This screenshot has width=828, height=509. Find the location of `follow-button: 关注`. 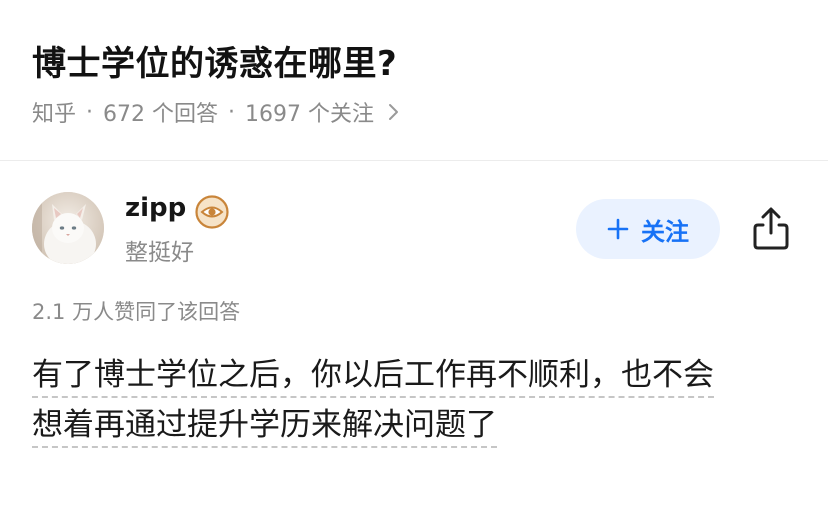

follow-button: 关注 is located at coordinates (648, 229).